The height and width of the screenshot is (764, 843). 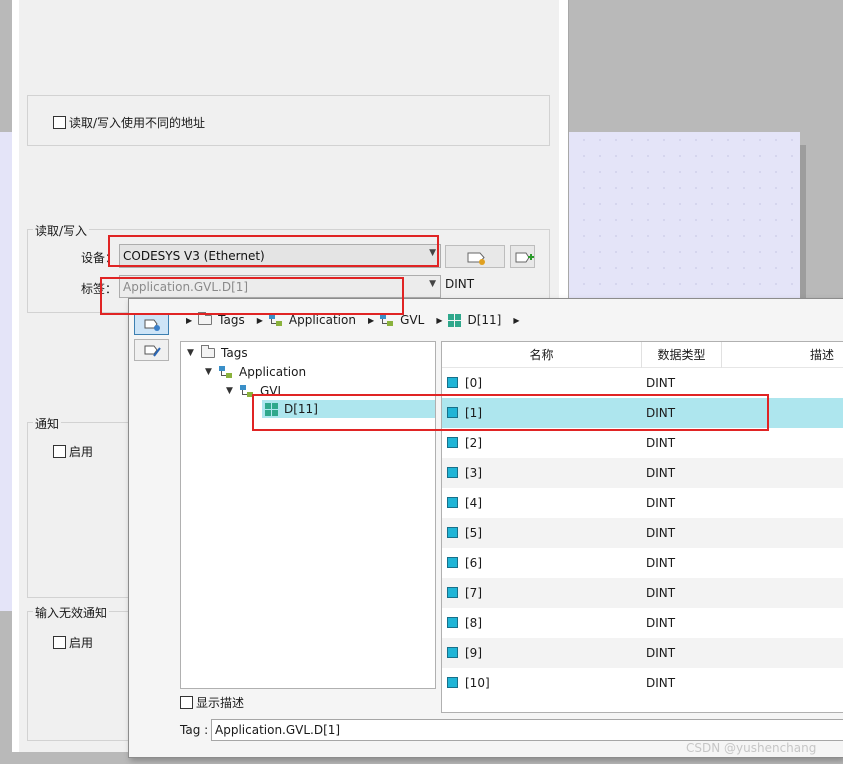 I want to click on diff-address-option: 读取/写入使用不同的地址, so click(x=129, y=122).